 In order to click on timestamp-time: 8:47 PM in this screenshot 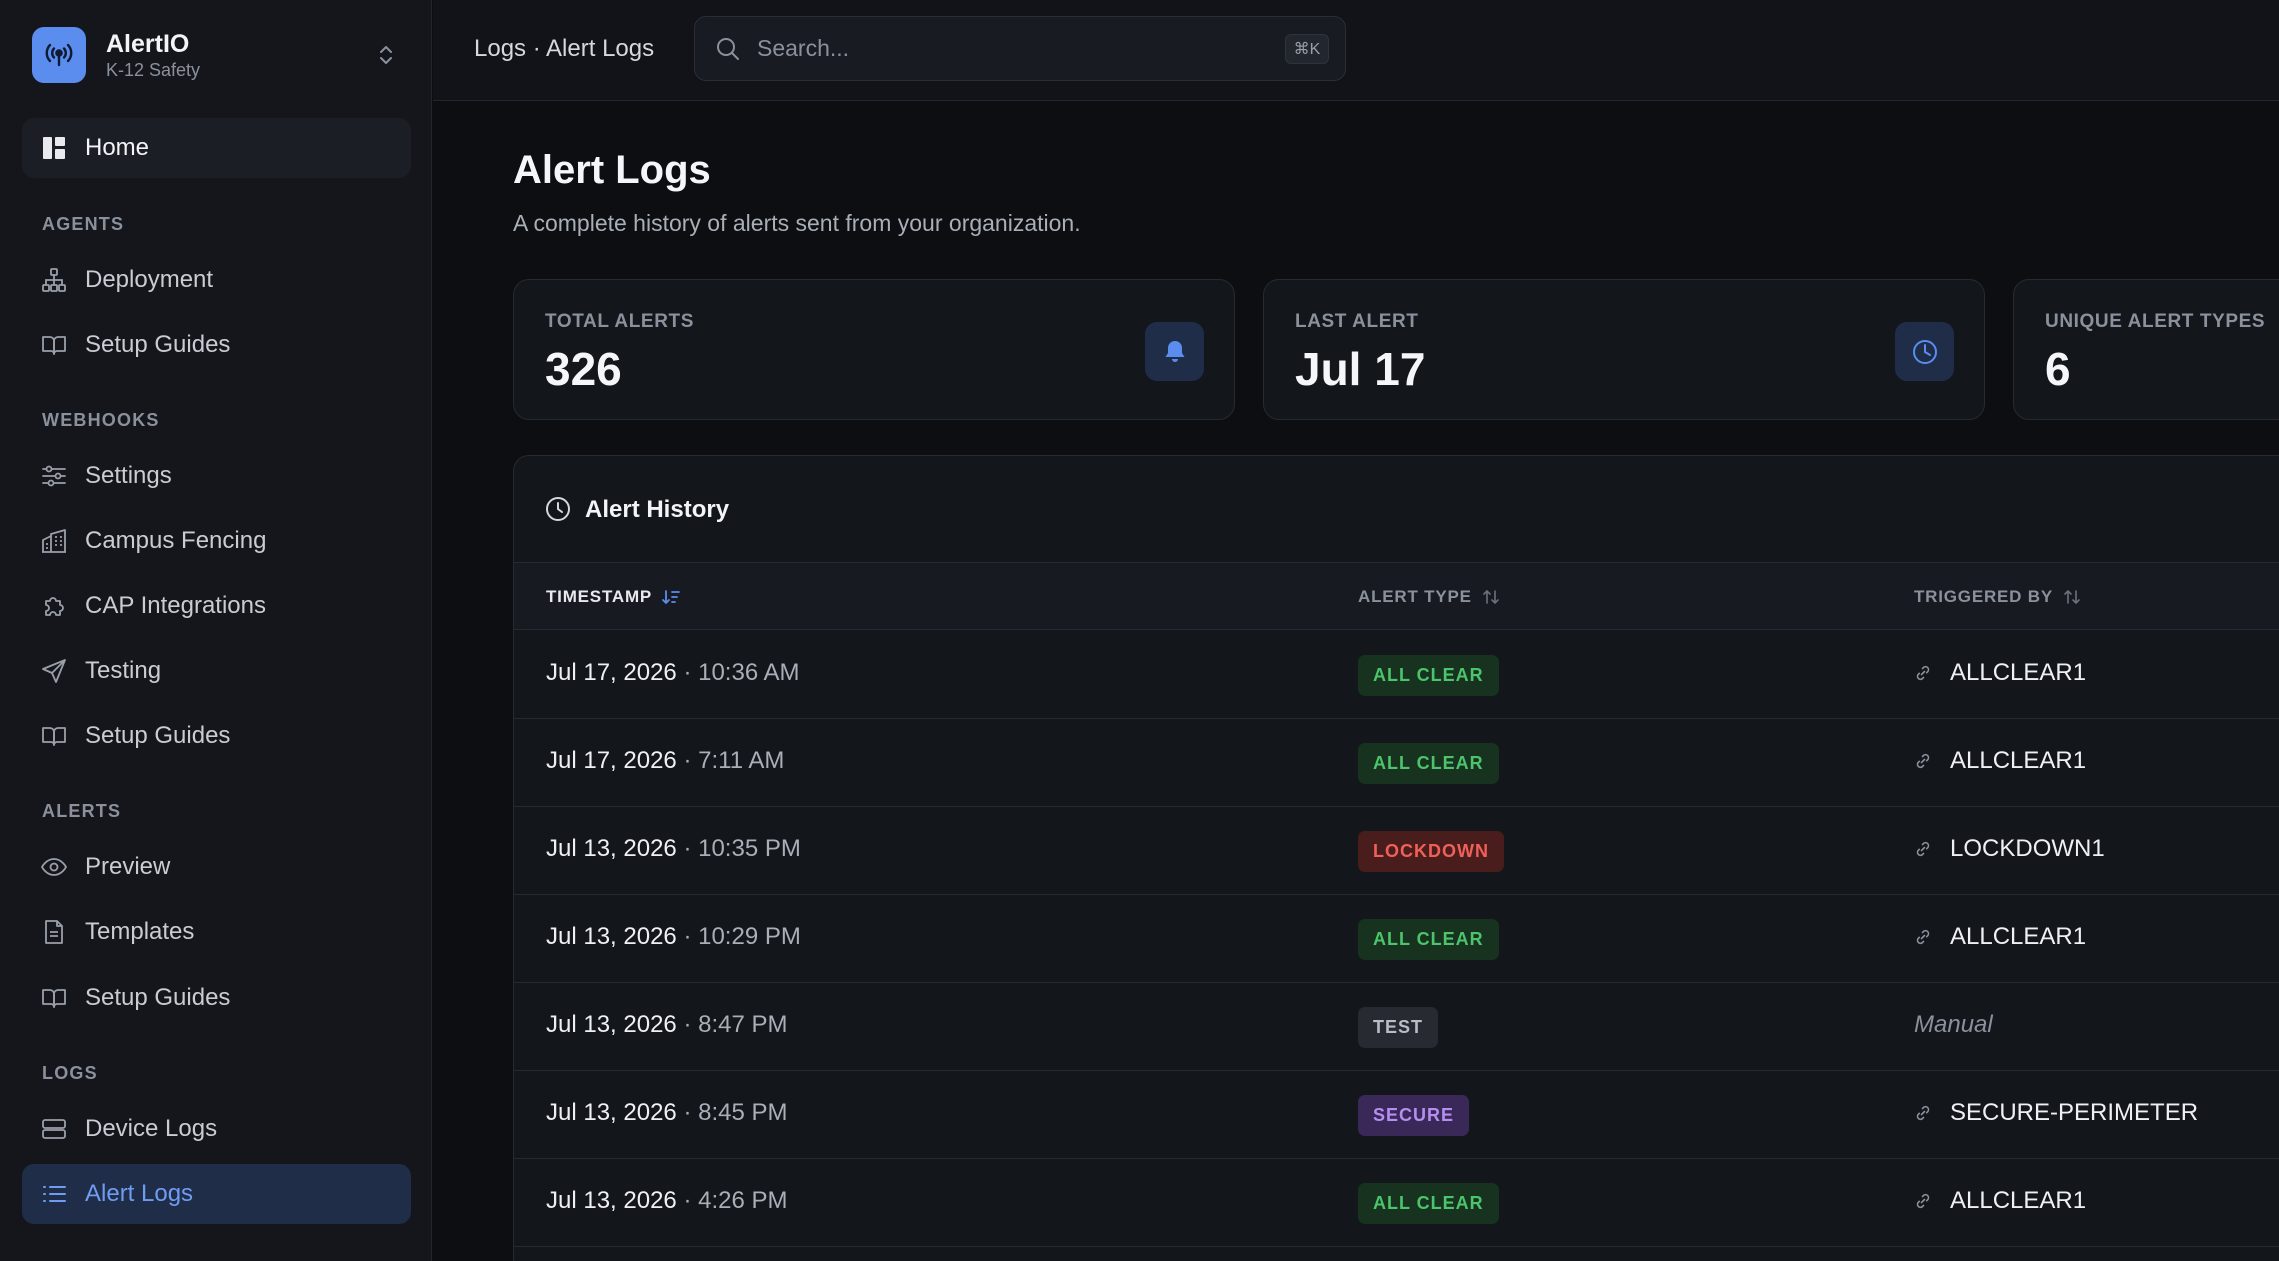, I will do `click(743, 1024)`.